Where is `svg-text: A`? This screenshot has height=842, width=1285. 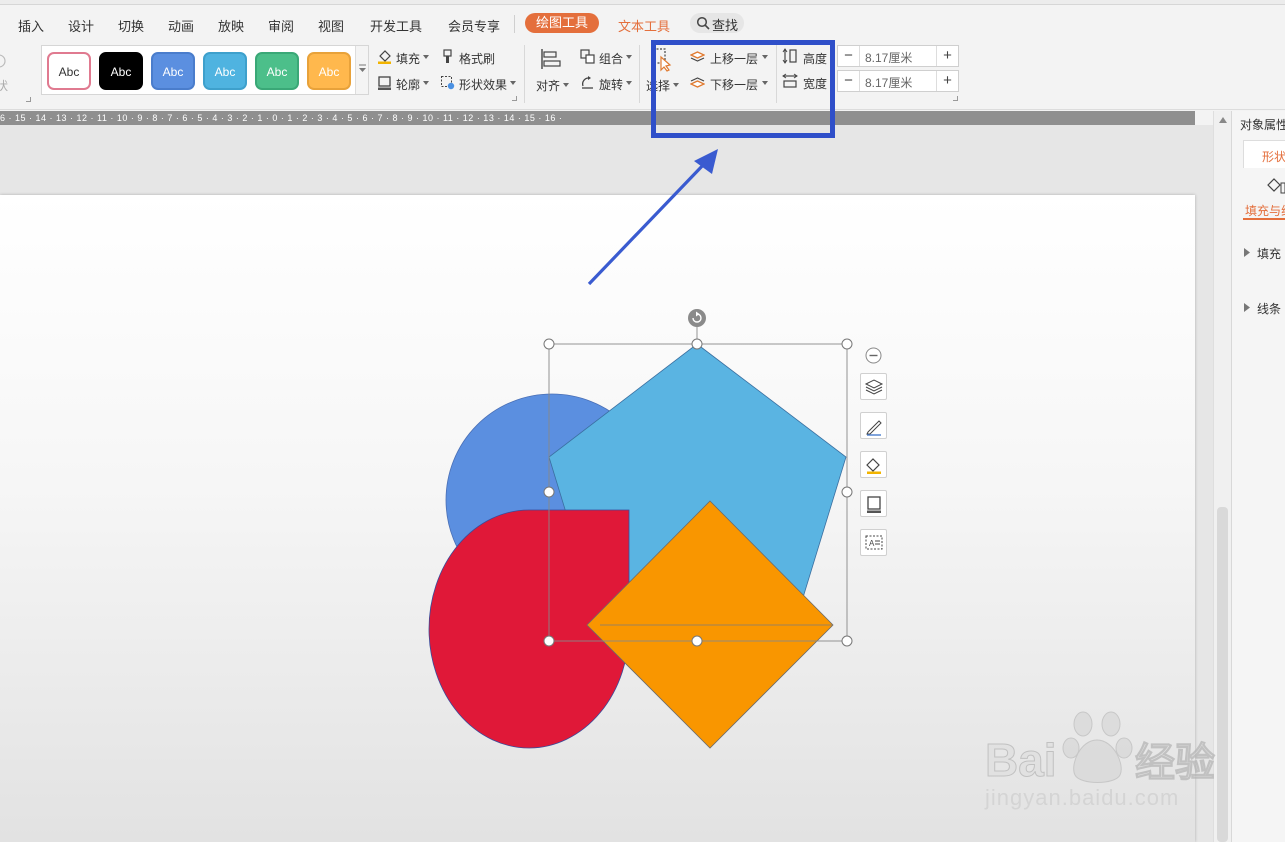 svg-text: A is located at coordinates (872, 543).